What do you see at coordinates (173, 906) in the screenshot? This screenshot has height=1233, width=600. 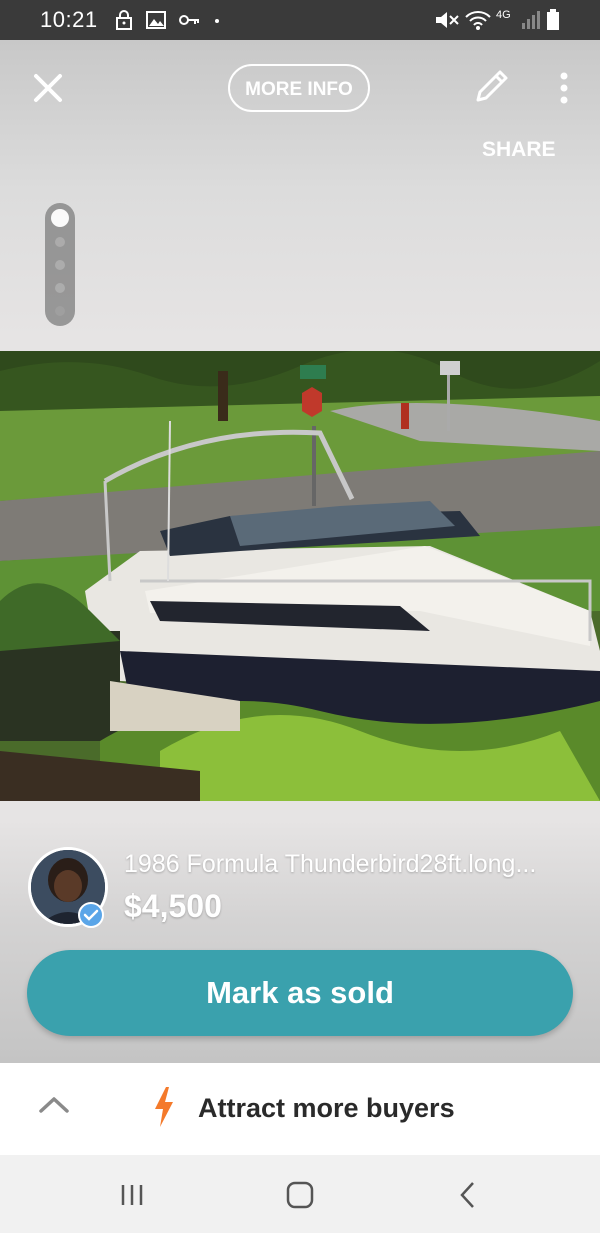 I see `listing-price: $4,500` at bounding box center [173, 906].